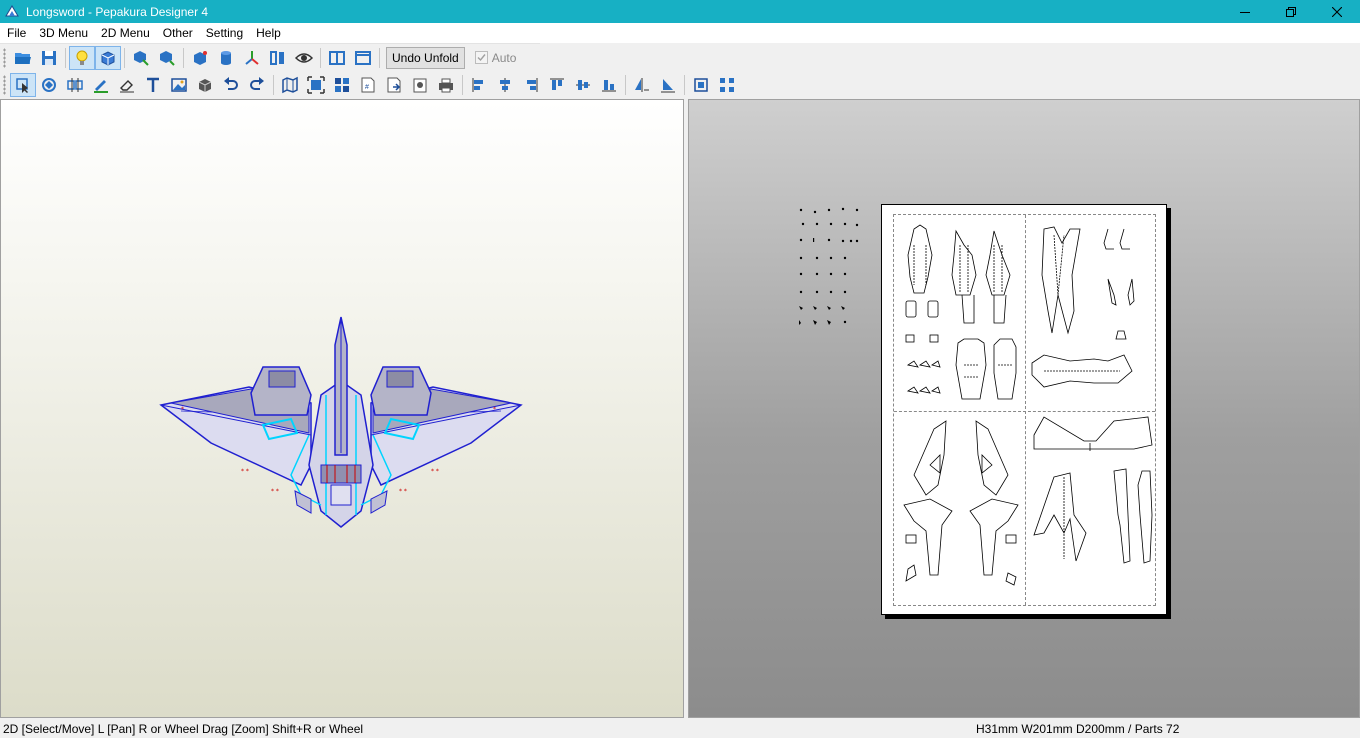 Image resolution: width=1360 pixels, height=738 pixels. I want to click on open-button, so click(23, 58).